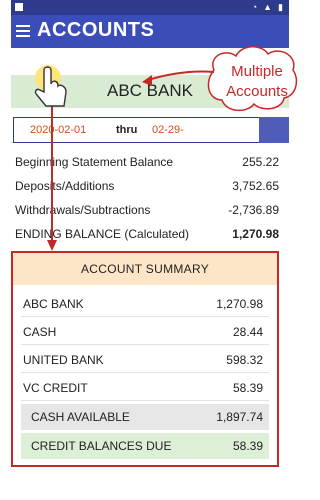 This screenshot has width=320, height=500. I want to click on balance-label: Beginning Statement Balance, so click(94, 162).